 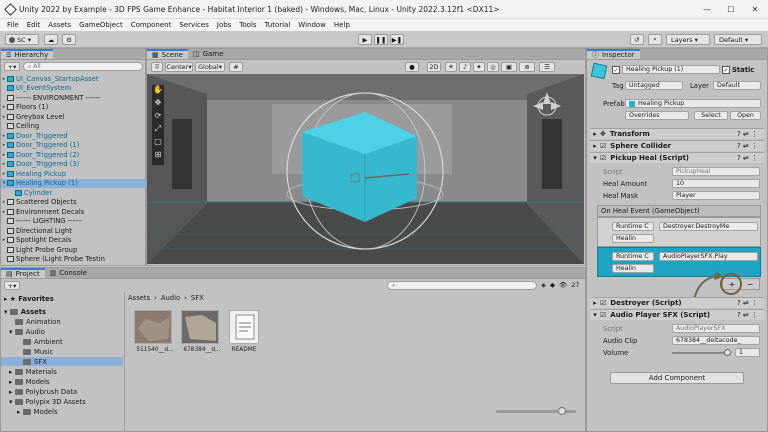 I want to click on gizmos-icon: ⊕, so click(x=527, y=67).